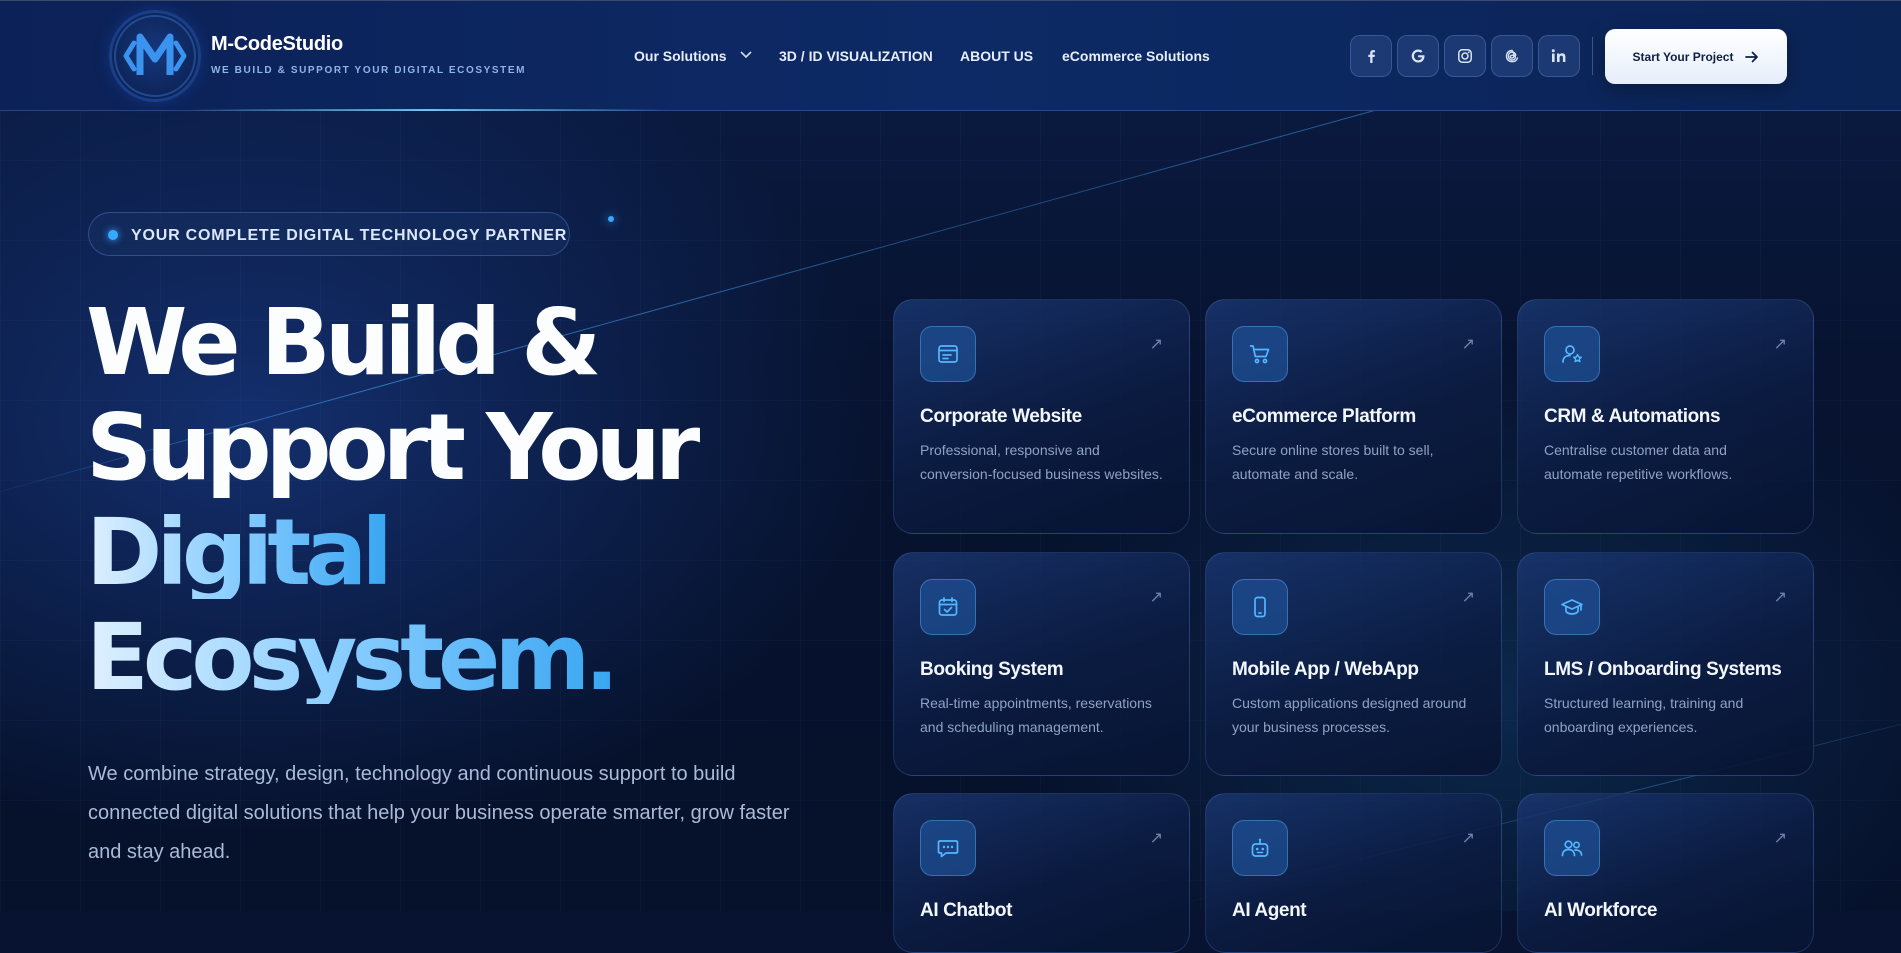  What do you see at coordinates (1572, 607) in the screenshot?
I see `graduation-cap-icon` at bounding box center [1572, 607].